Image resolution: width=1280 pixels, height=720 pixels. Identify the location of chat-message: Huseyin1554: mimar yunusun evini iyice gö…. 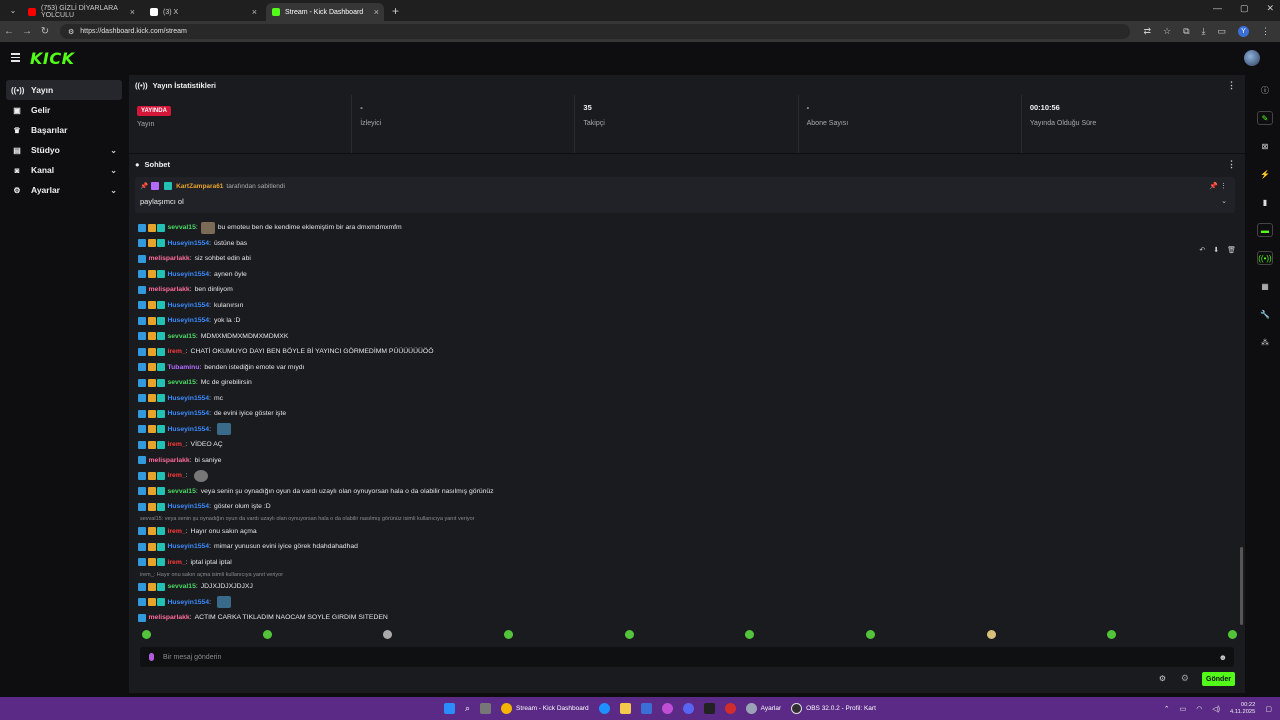
(688, 547).